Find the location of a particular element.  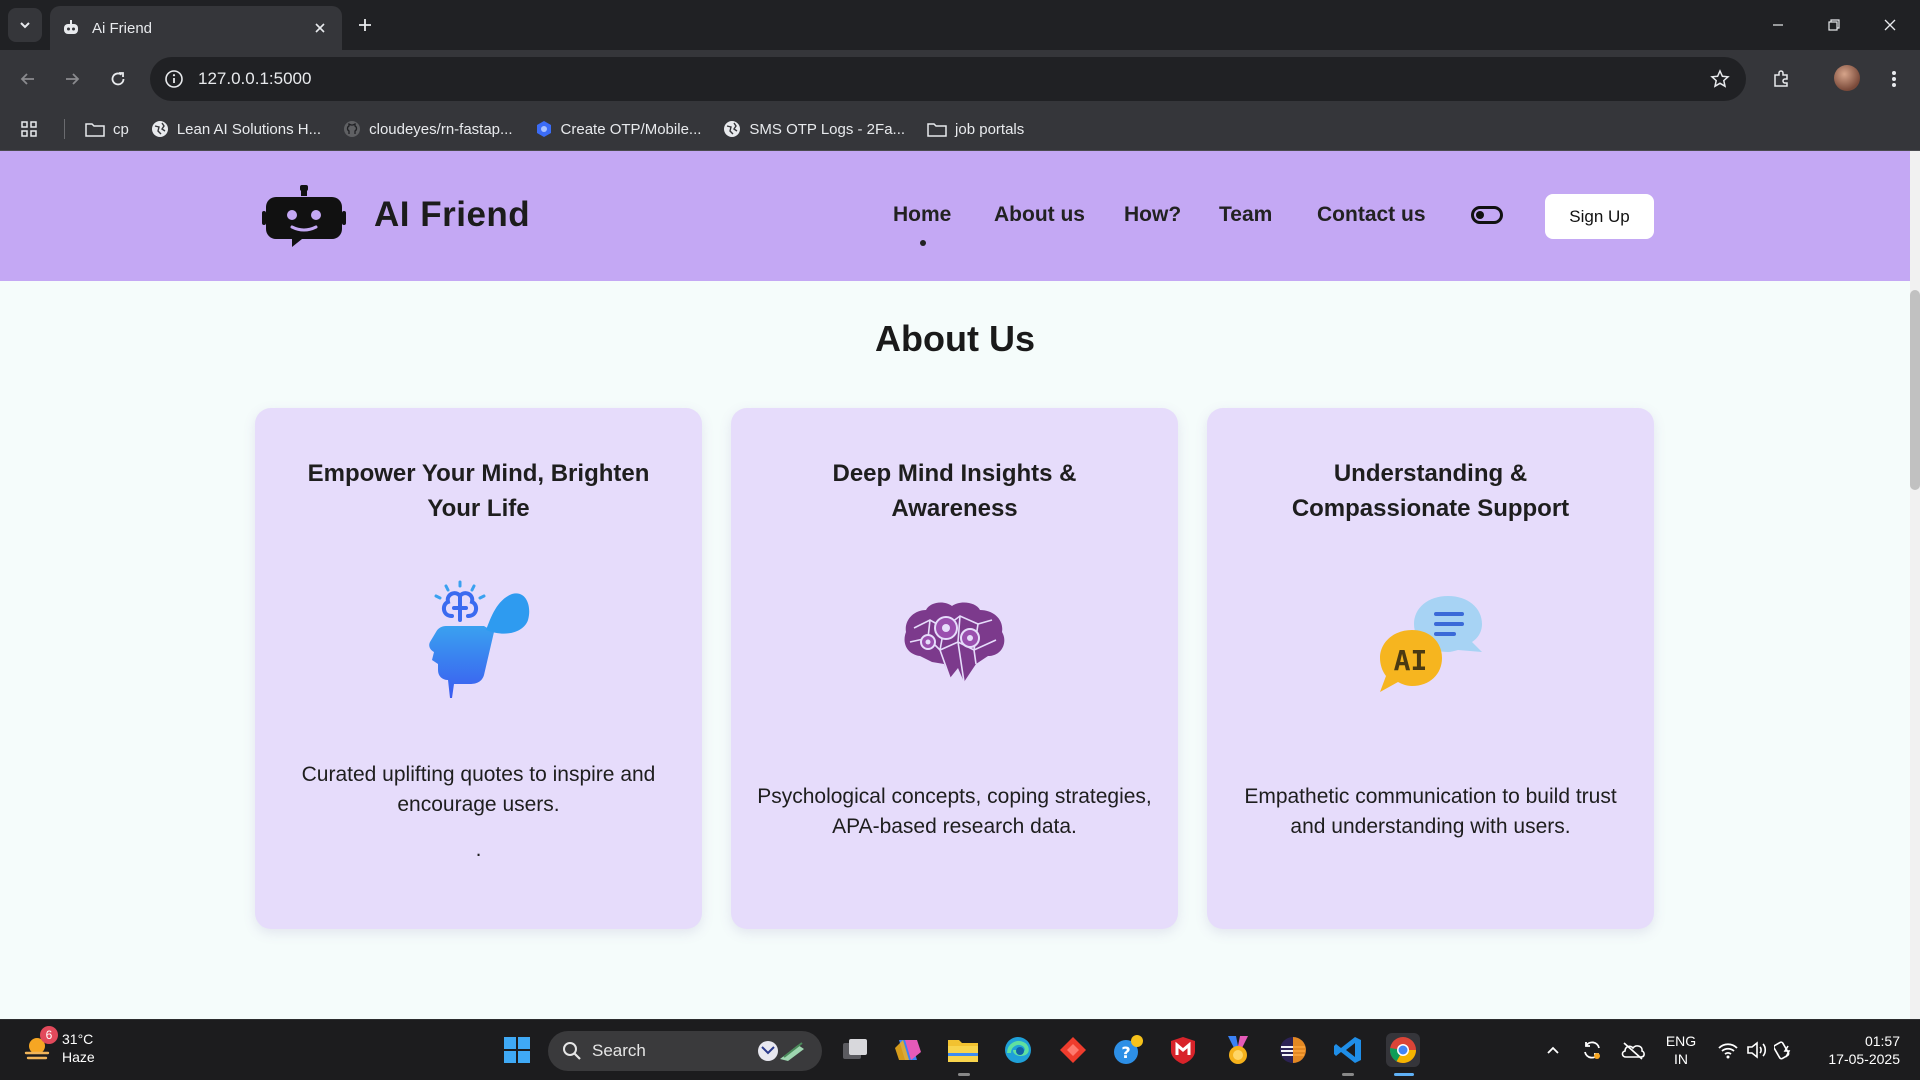

eclipse-icon is located at coordinates (1293, 1050).